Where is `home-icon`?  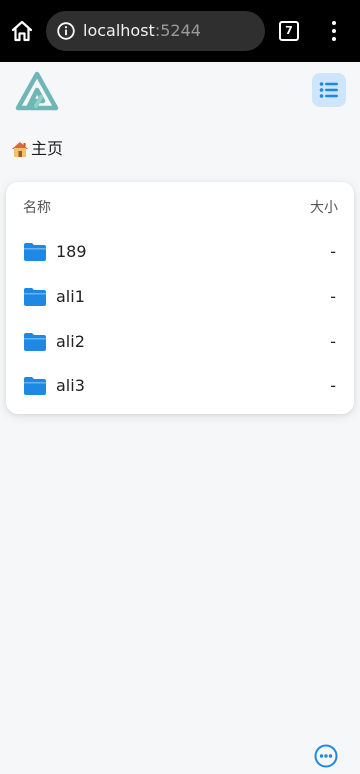 home-icon is located at coordinates (22, 31).